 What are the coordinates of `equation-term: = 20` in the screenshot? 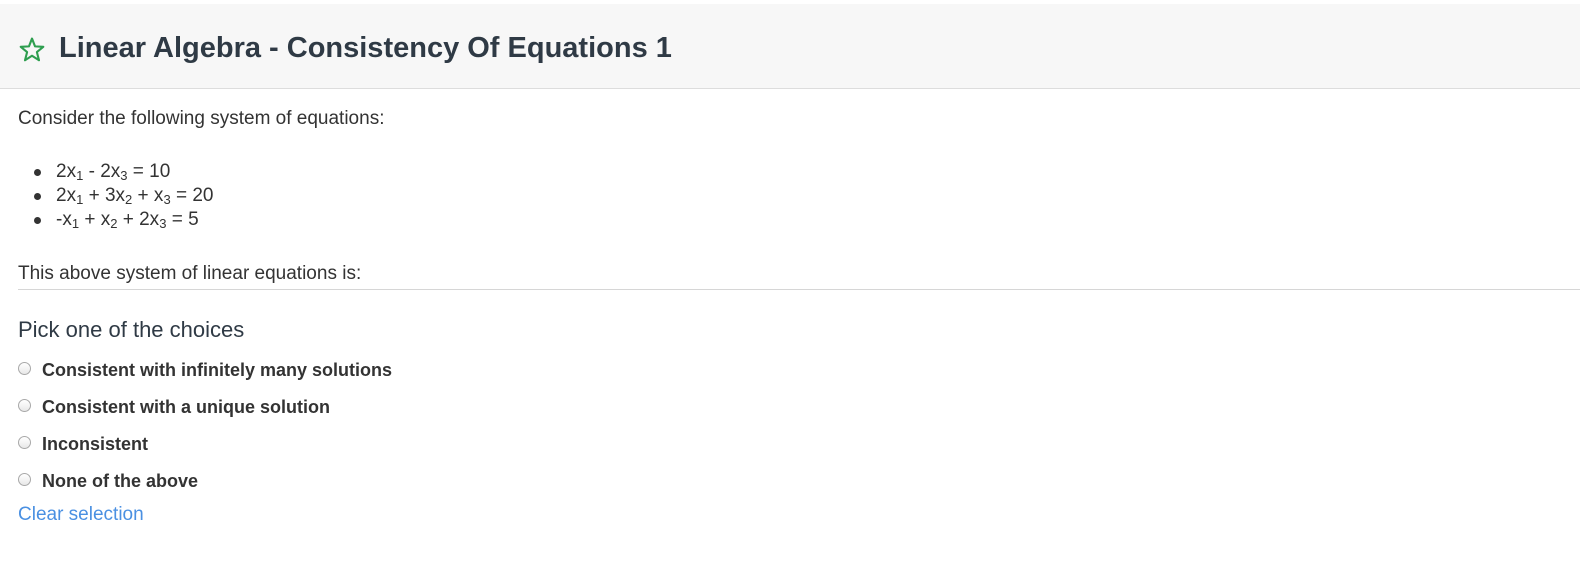 It's located at (192, 195).